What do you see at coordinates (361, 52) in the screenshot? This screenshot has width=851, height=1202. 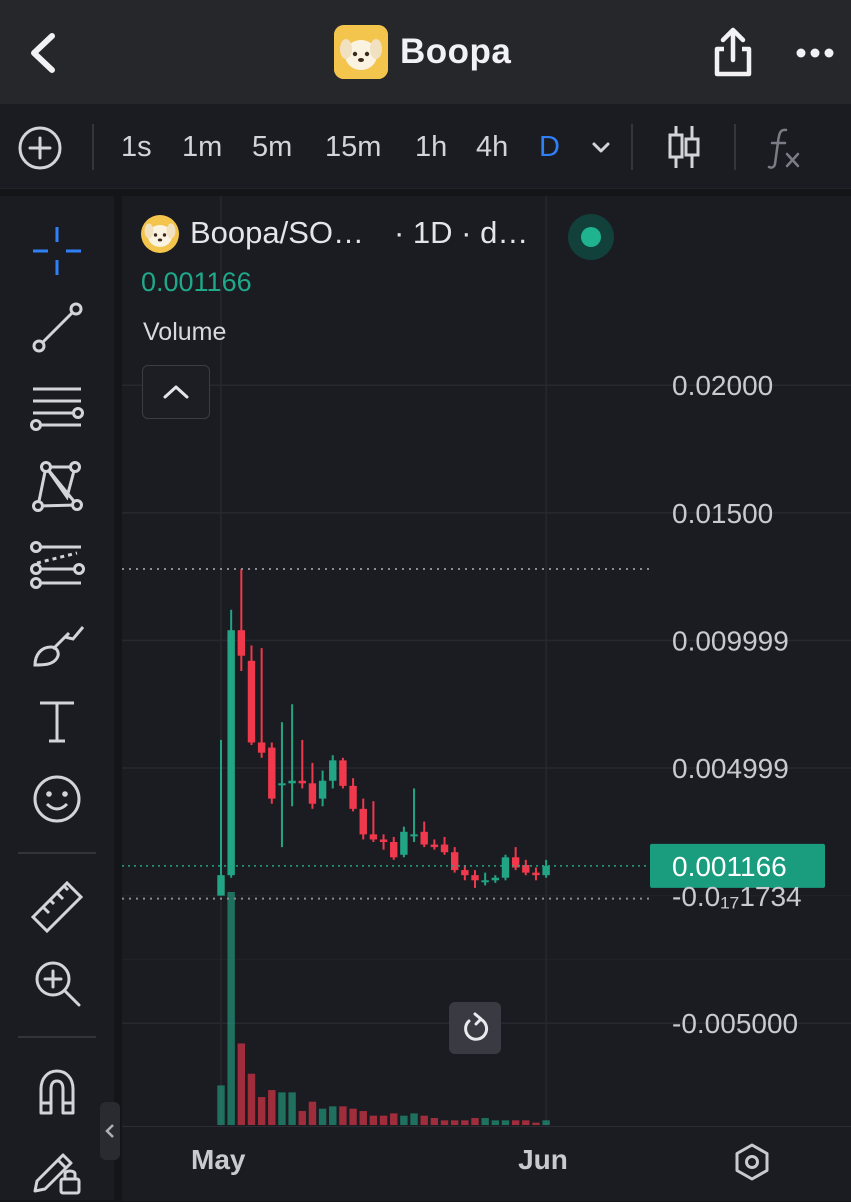 I see `boopa-logo` at bounding box center [361, 52].